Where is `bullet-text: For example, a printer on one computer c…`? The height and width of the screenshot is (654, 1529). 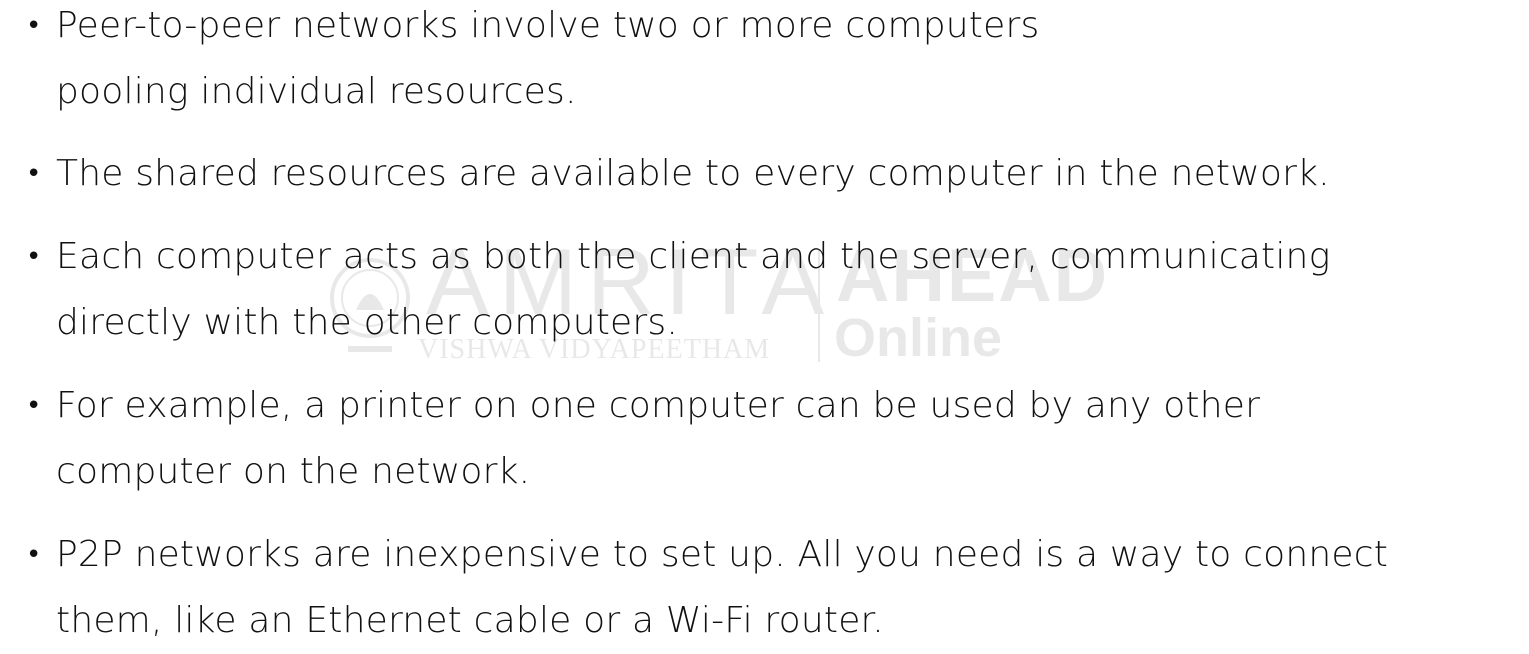 bullet-text: For example, a printer on one computer c… is located at coordinates (658, 438).